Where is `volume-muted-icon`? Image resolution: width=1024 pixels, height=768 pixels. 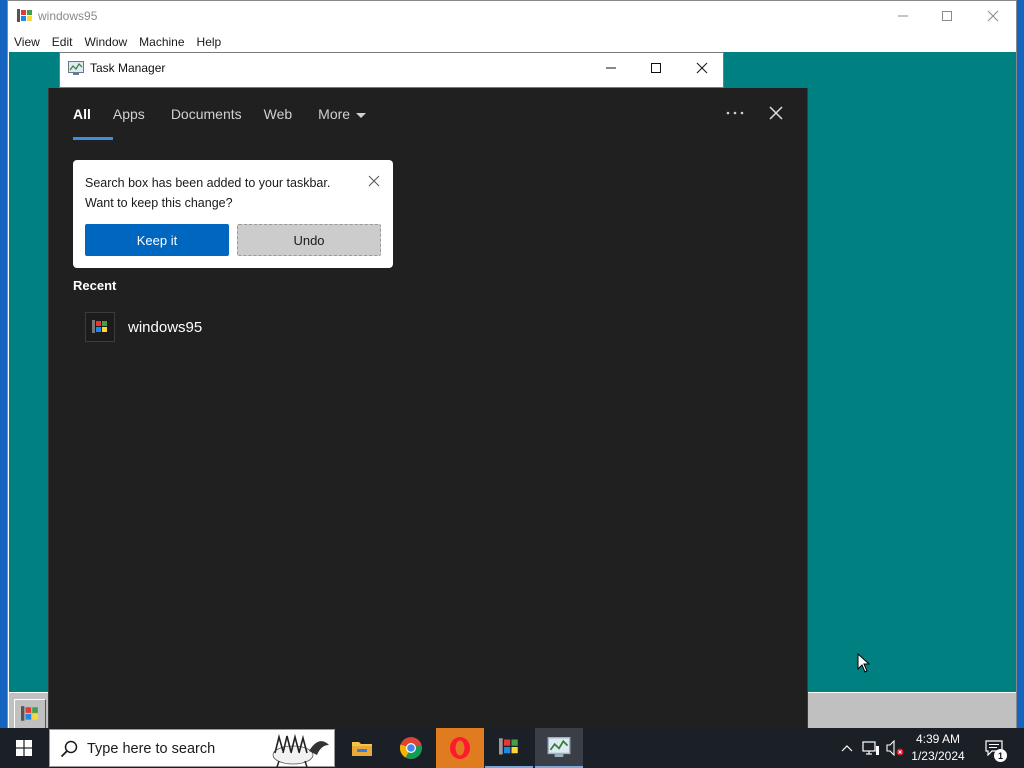
volume-muted-icon is located at coordinates (895, 748).